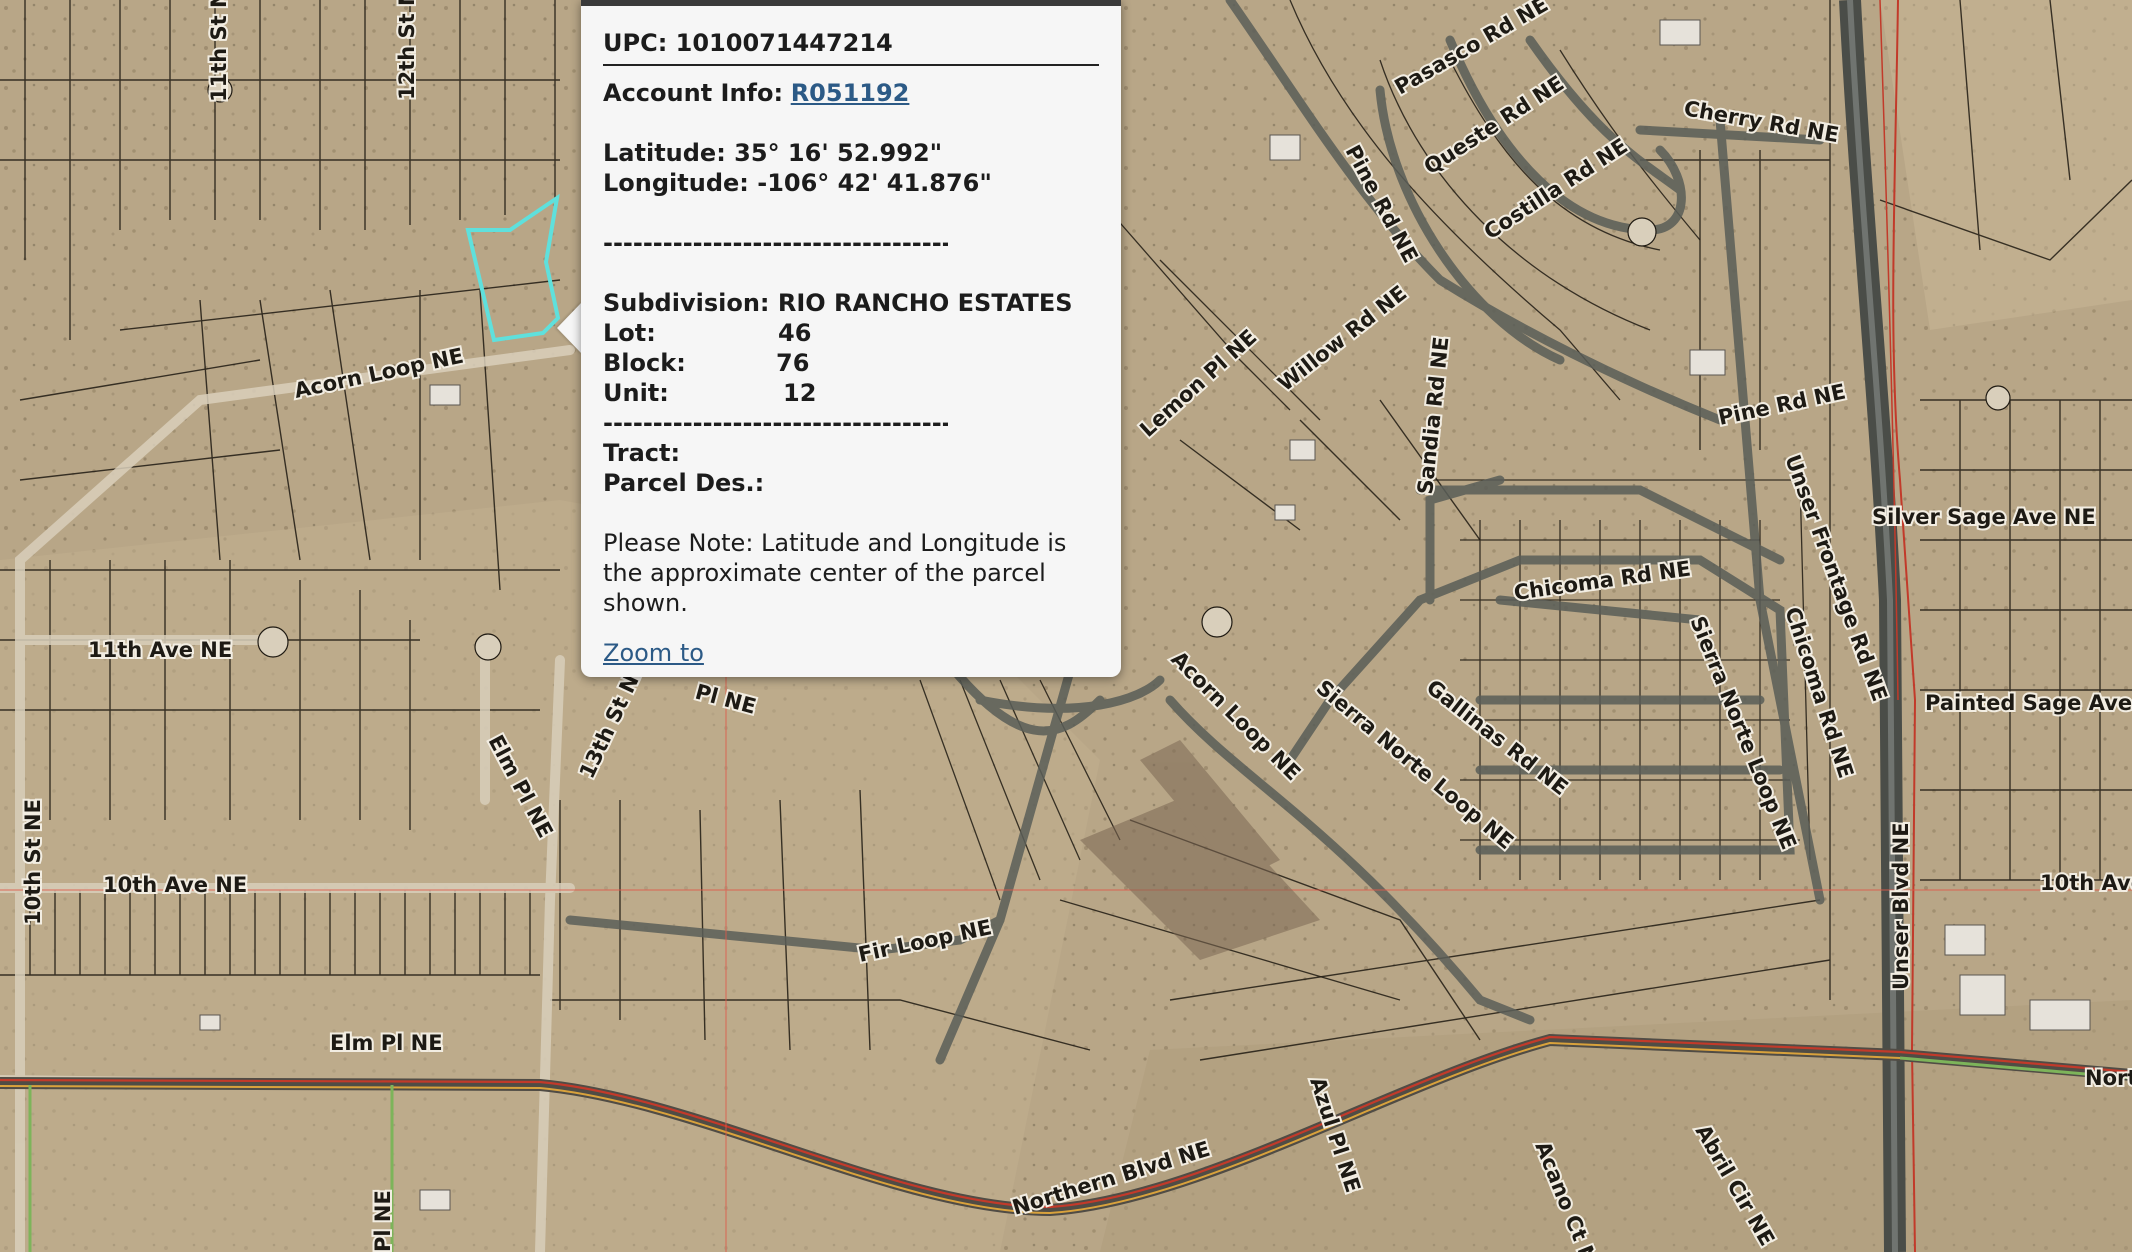 Image resolution: width=2132 pixels, height=1252 pixels. I want to click on account-label: Account Info:, so click(693, 93).